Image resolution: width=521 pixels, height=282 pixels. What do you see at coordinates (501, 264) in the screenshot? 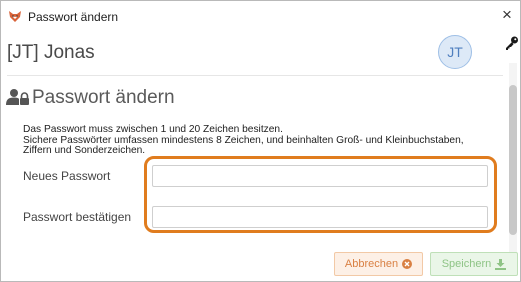
I see `download-icon` at bounding box center [501, 264].